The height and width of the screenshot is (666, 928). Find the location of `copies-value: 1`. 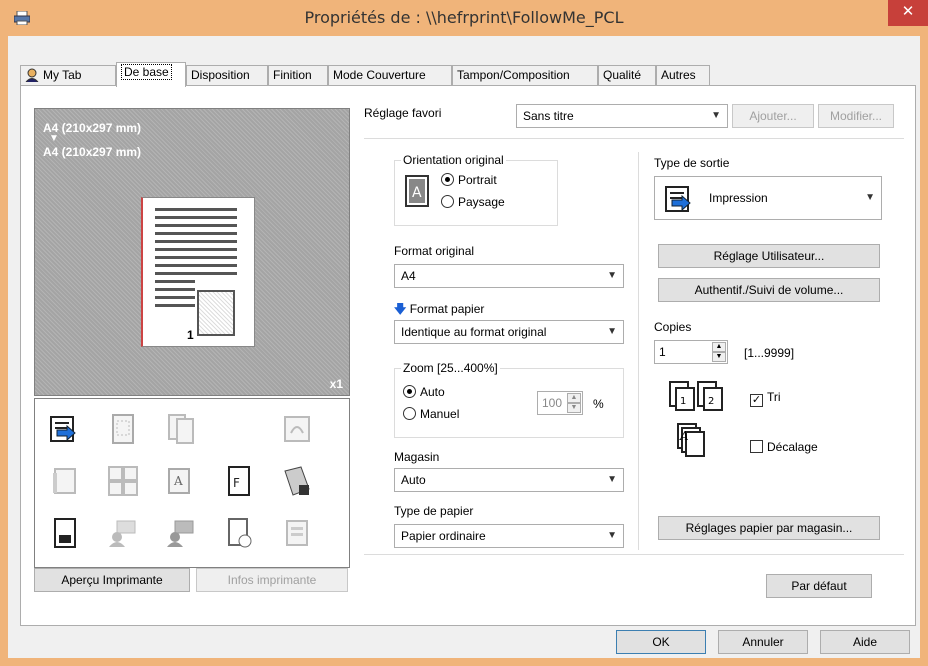

copies-value: 1 is located at coordinates (662, 352).